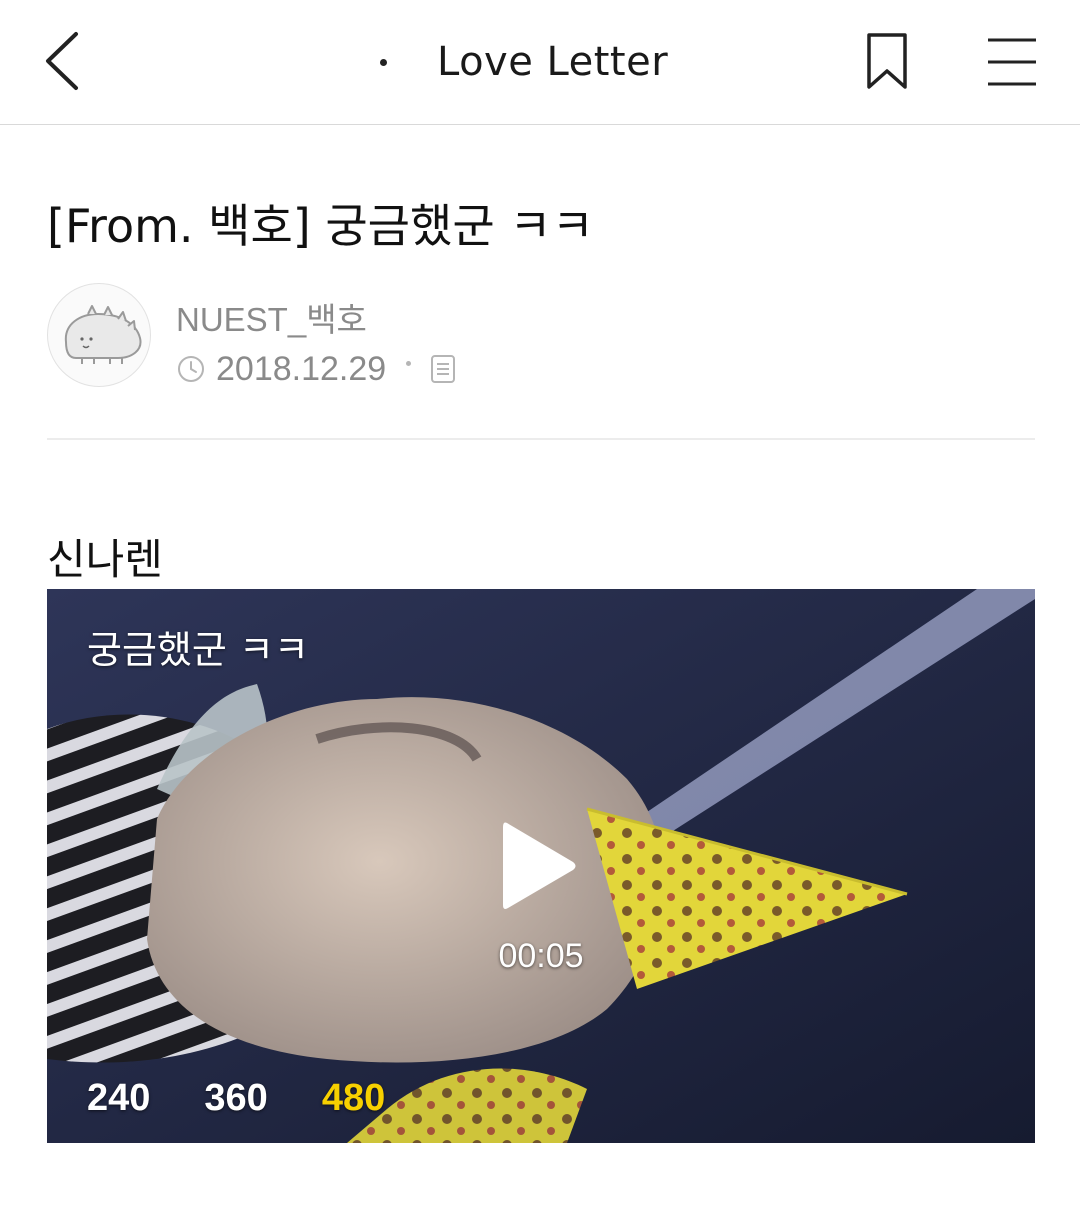 This screenshot has height=1216, width=1080. I want to click on post-title: [From. 백호] 궁금했군 ㅋㅋ, so click(320, 226).